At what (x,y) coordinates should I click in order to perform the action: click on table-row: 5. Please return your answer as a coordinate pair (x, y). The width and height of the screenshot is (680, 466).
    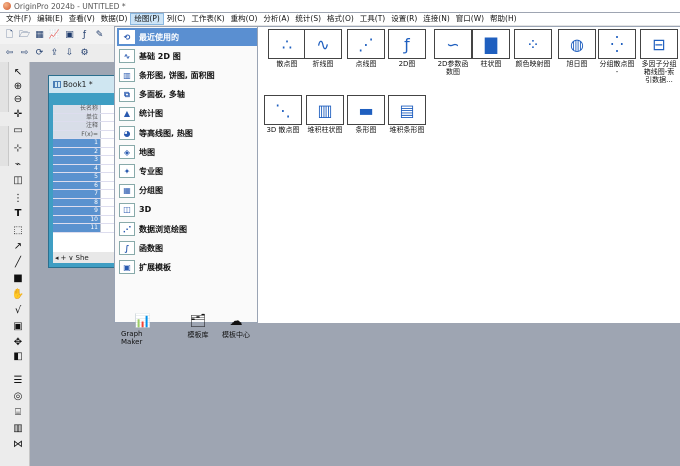
    Looking at the image, I should click on (84, 177).